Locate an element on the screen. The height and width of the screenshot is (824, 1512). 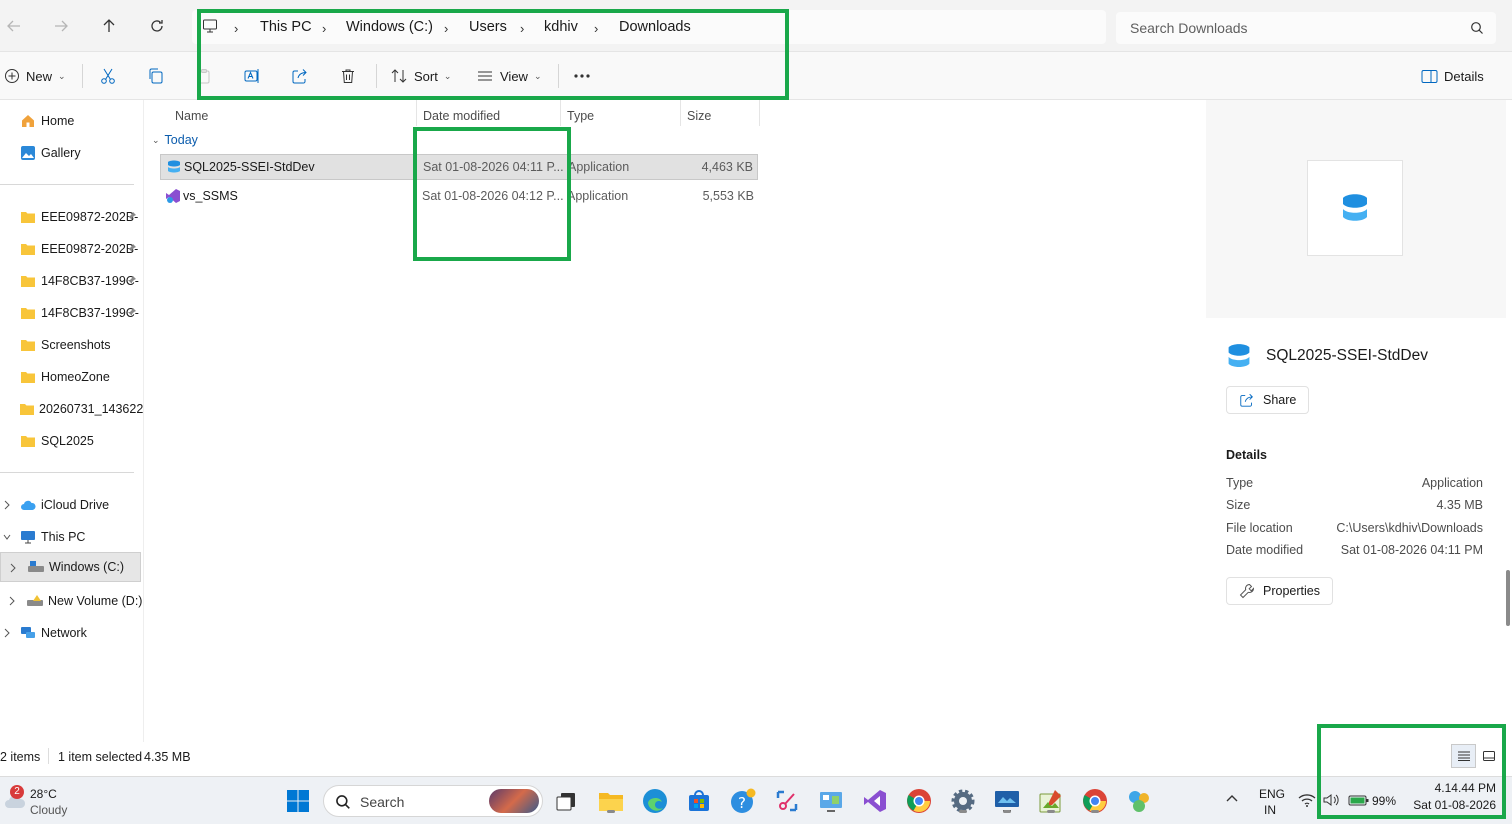
sidebar-item-label: SQL2025 is located at coordinates (67, 441).